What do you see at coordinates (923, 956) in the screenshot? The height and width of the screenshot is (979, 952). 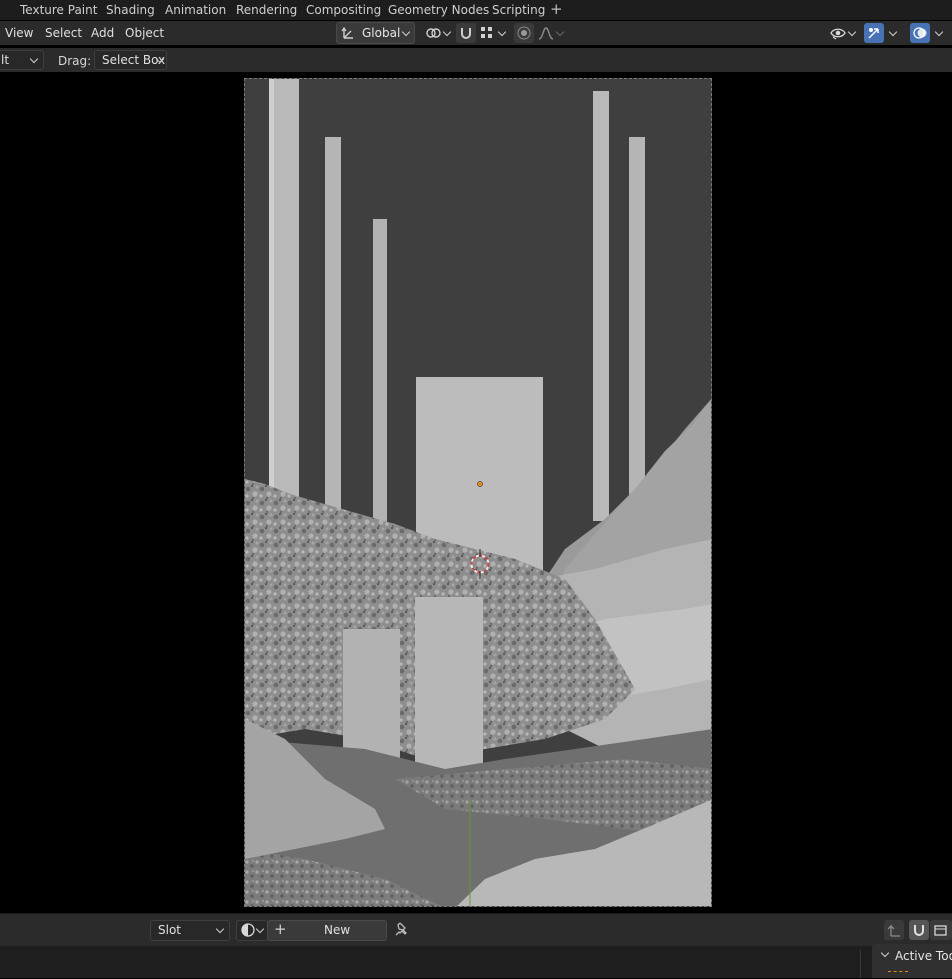 I see `active-tool-label: Active Tool` at bounding box center [923, 956].